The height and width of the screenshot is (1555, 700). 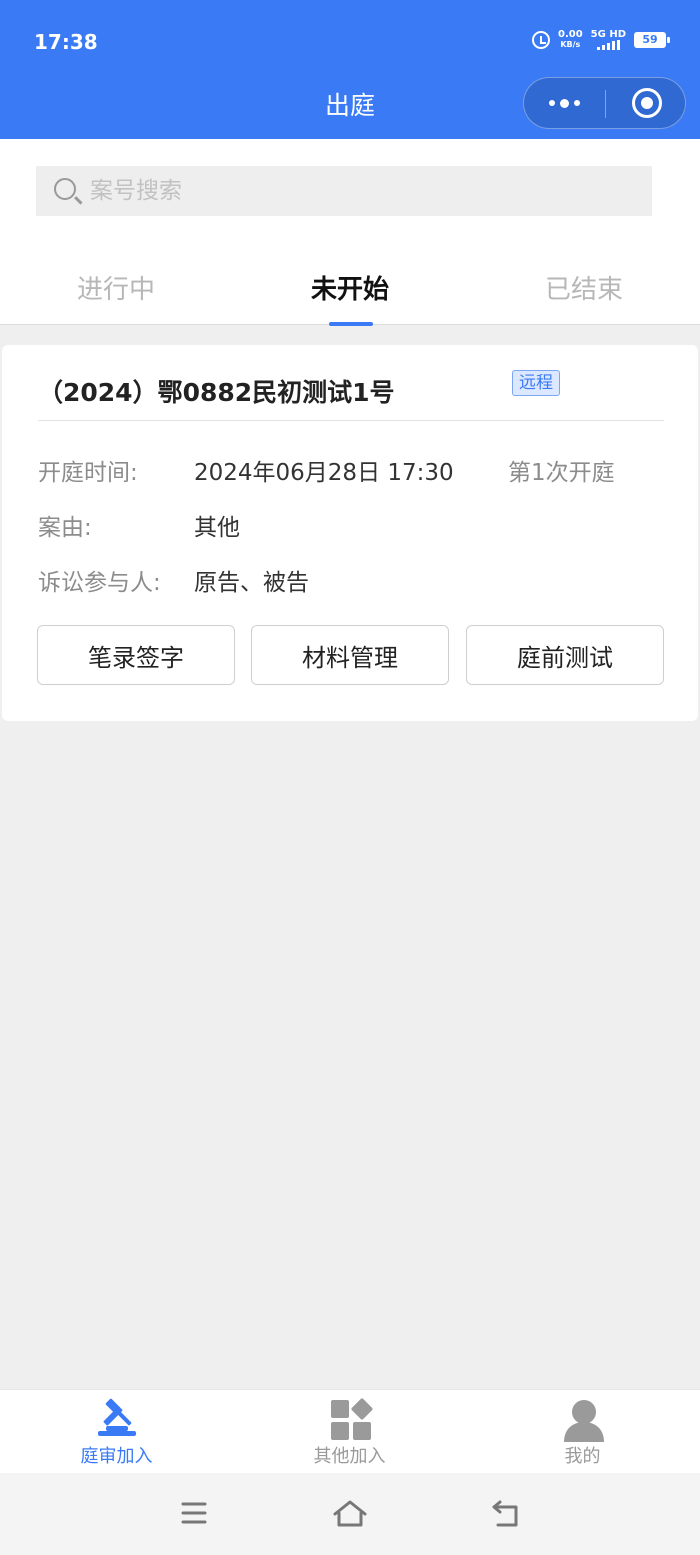 What do you see at coordinates (540, 40) in the screenshot?
I see `alarm-icon` at bounding box center [540, 40].